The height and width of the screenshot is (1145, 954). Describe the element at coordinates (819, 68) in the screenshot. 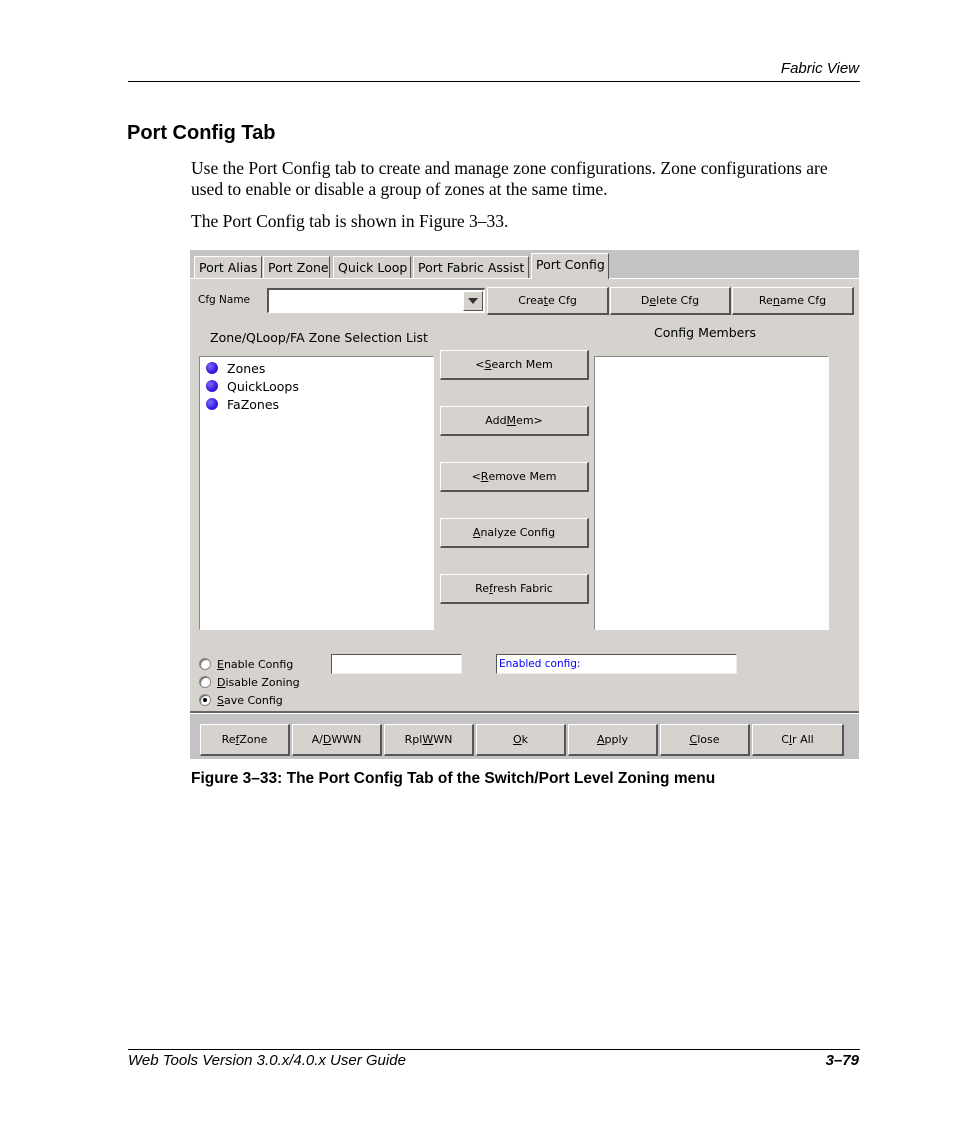

I see `running-header: Fabric View` at that location.